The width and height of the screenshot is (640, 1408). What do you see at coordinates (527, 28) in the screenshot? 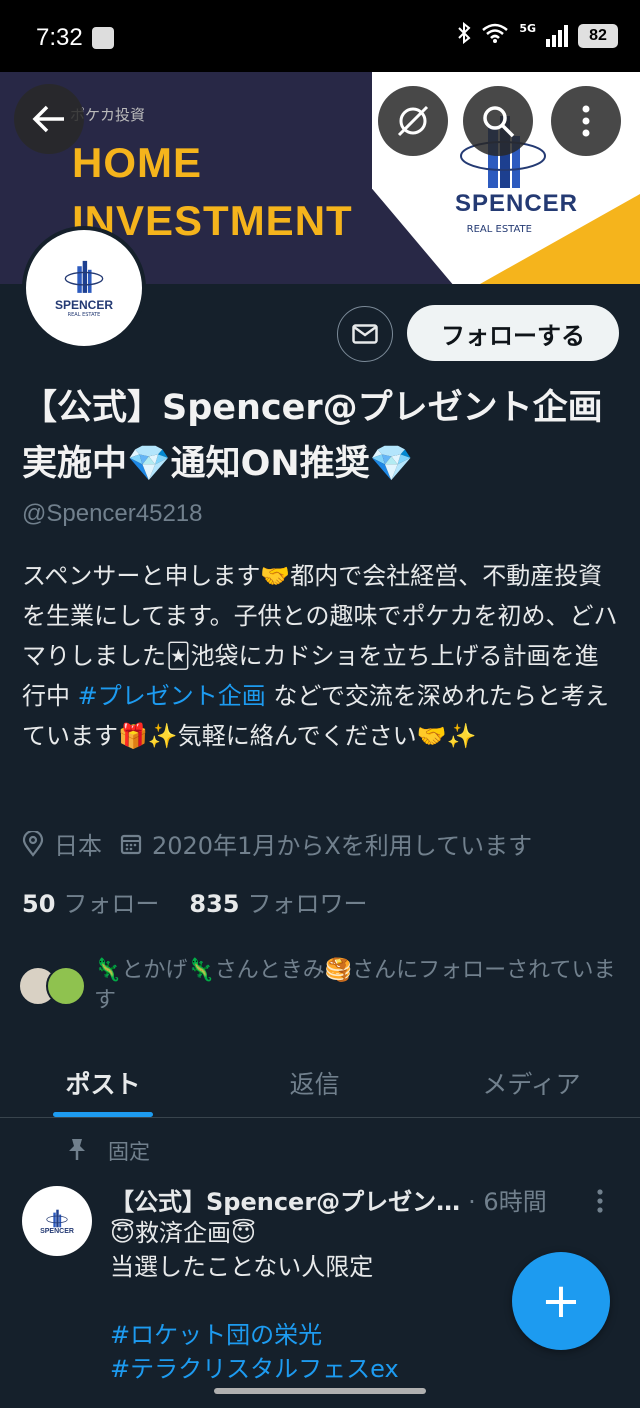
I see `network-type: 5G` at bounding box center [527, 28].